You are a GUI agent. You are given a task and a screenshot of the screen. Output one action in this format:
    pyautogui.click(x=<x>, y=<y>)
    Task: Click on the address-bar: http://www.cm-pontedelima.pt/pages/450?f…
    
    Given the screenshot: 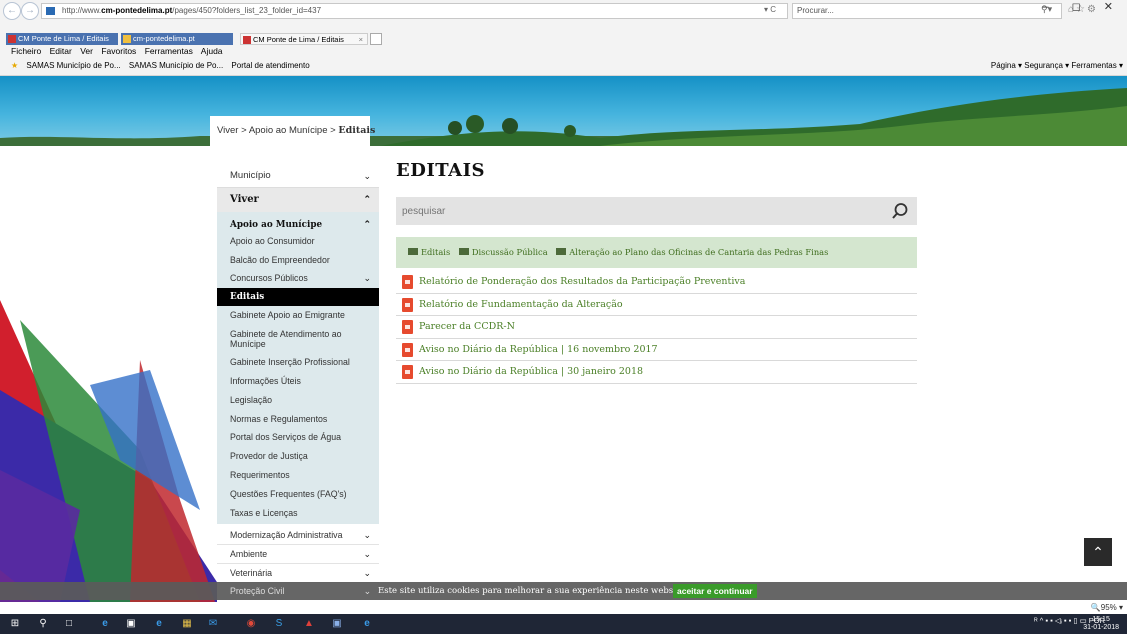 What is the action you would take?
    pyautogui.click(x=414, y=11)
    